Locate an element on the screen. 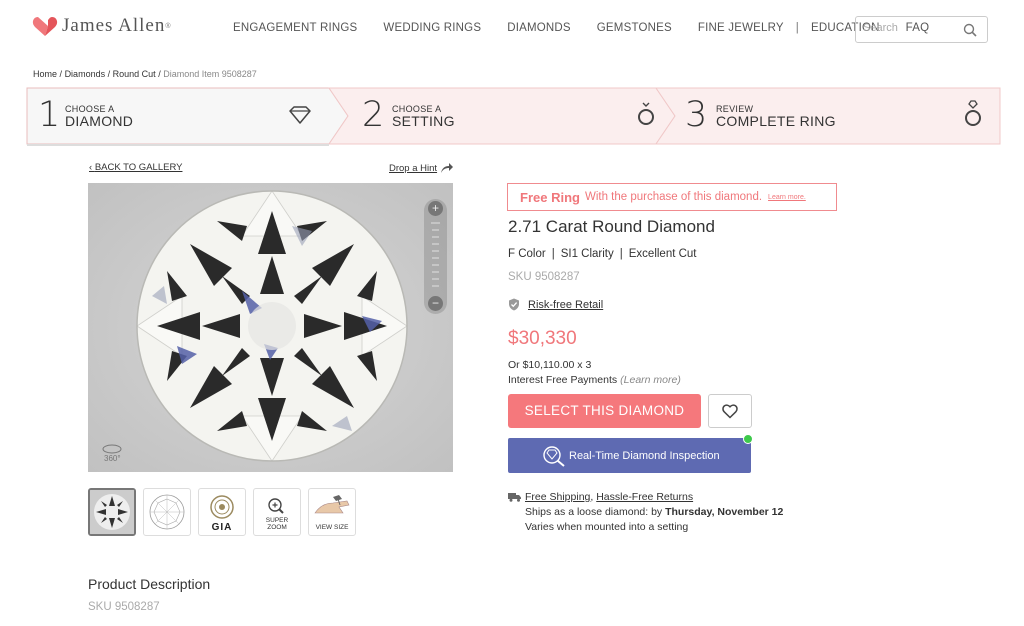  nav-gemstones: GEMSTONES is located at coordinates (634, 28).